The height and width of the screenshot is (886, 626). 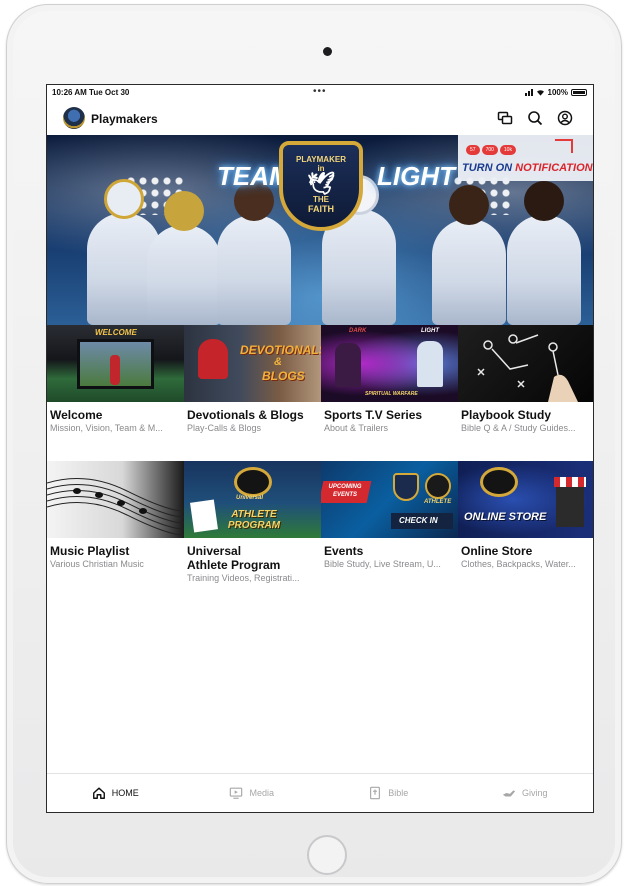 I want to click on tile-title-line: Universal, so click(x=214, y=551).